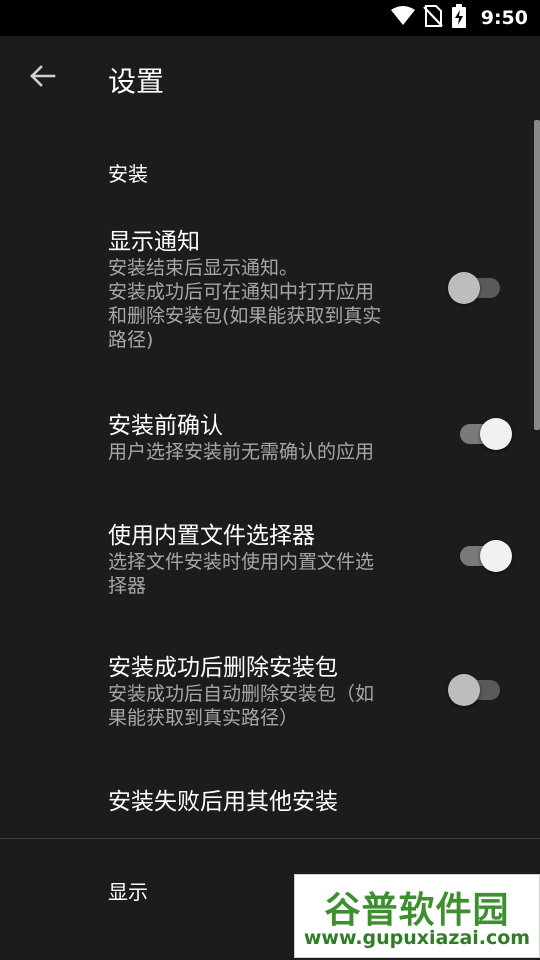 The image size is (540, 960). I want to click on watermark-name: 谷普软件园, so click(417, 910).